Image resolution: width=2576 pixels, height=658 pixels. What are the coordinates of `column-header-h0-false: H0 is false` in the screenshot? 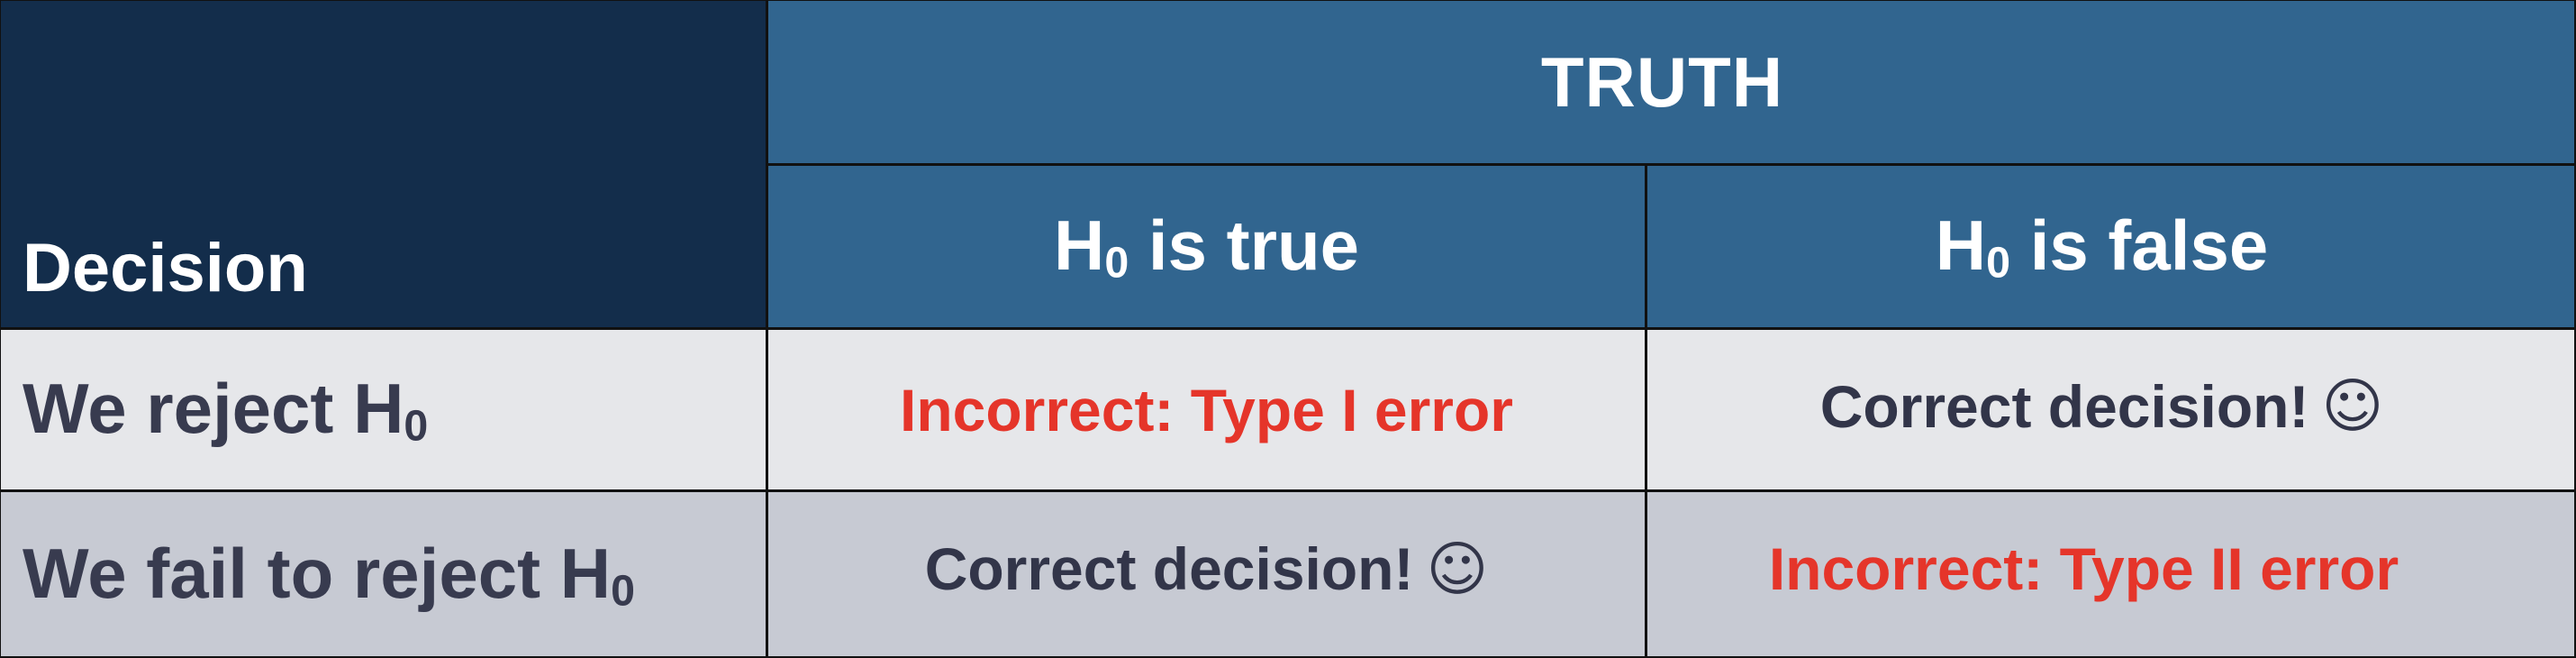 It's located at (2111, 246).